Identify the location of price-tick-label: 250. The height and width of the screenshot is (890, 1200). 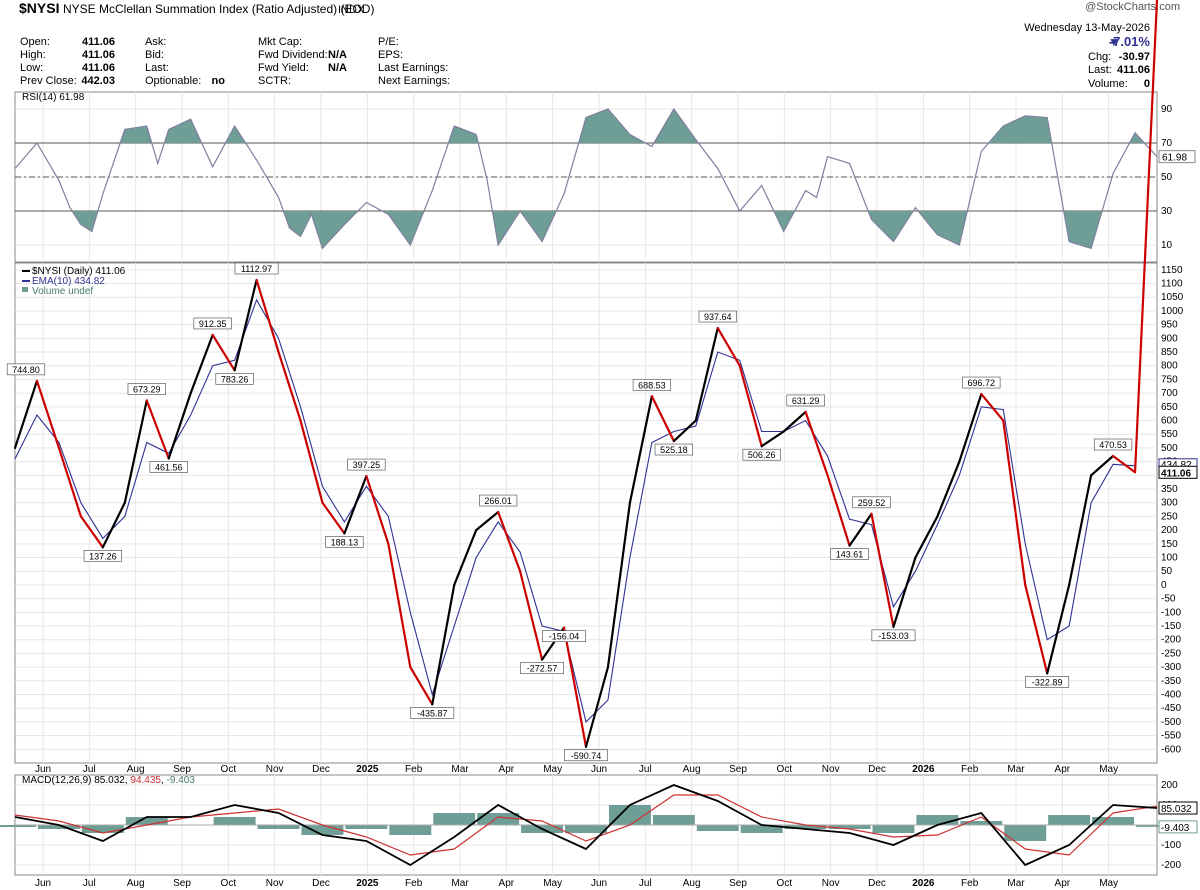
(1169, 516).